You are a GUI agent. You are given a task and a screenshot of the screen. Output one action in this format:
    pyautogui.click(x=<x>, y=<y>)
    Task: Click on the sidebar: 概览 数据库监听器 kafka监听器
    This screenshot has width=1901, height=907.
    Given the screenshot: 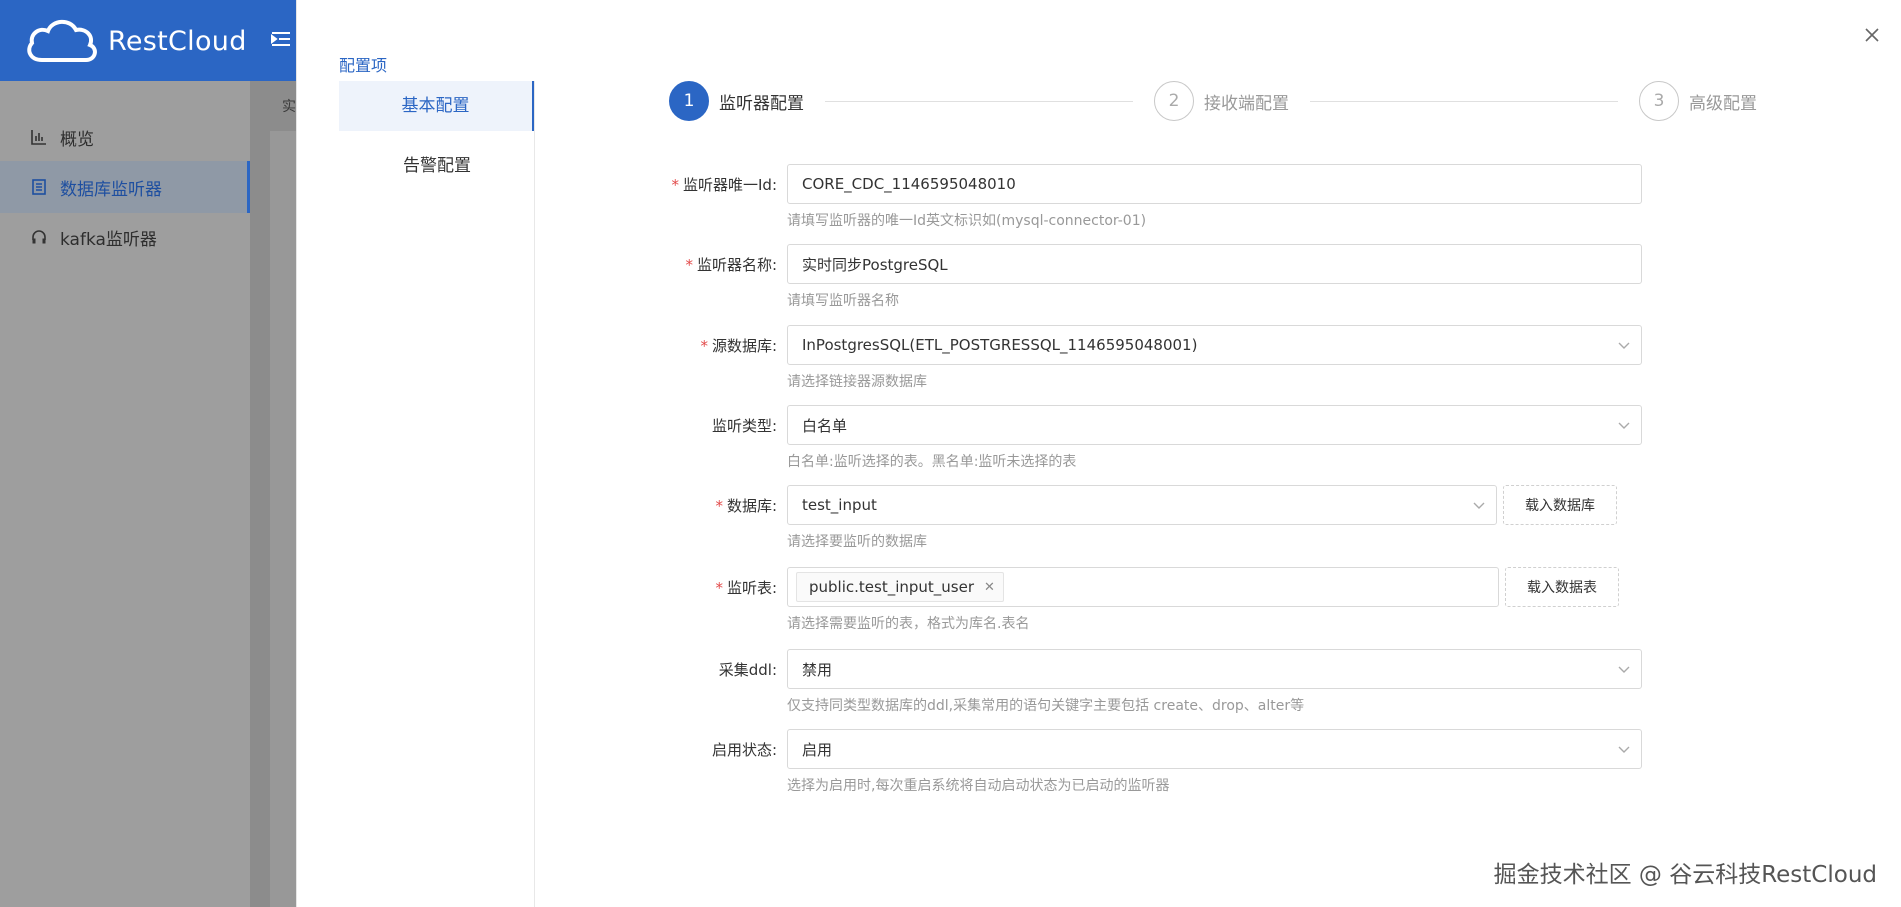 What is the action you would take?
    pyautogui.click(x=125, y=494)
    